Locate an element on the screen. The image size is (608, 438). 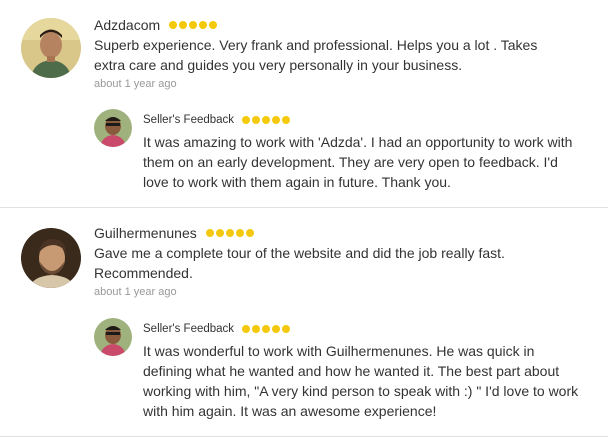
reviewer-name-row: Guilhermenunes is located at coordinates (174, 233).